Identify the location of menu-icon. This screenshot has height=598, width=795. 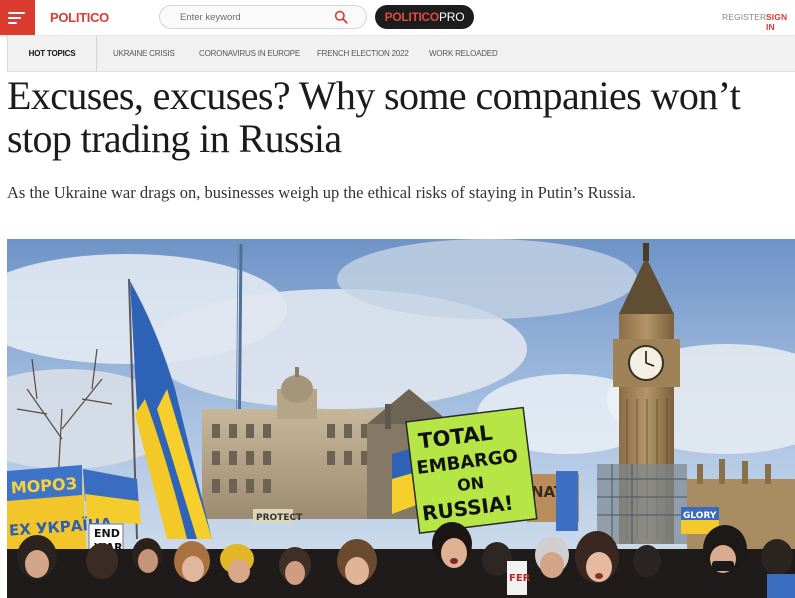
(17, 17).